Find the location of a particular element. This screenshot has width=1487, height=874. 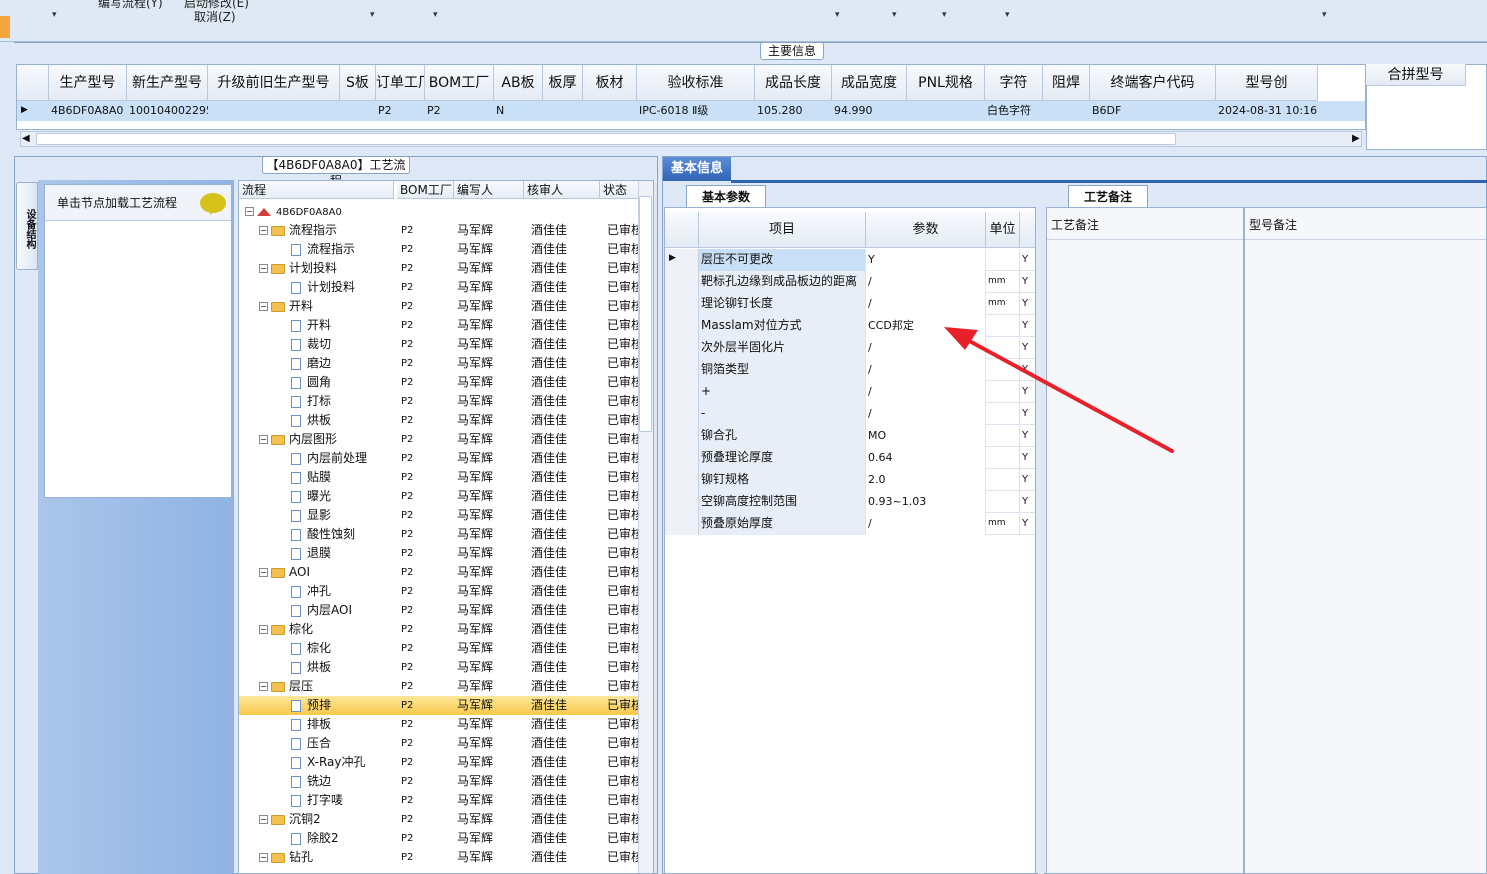

tab-process-notes: 工艺备注 is located at coordinates (1108, 196).